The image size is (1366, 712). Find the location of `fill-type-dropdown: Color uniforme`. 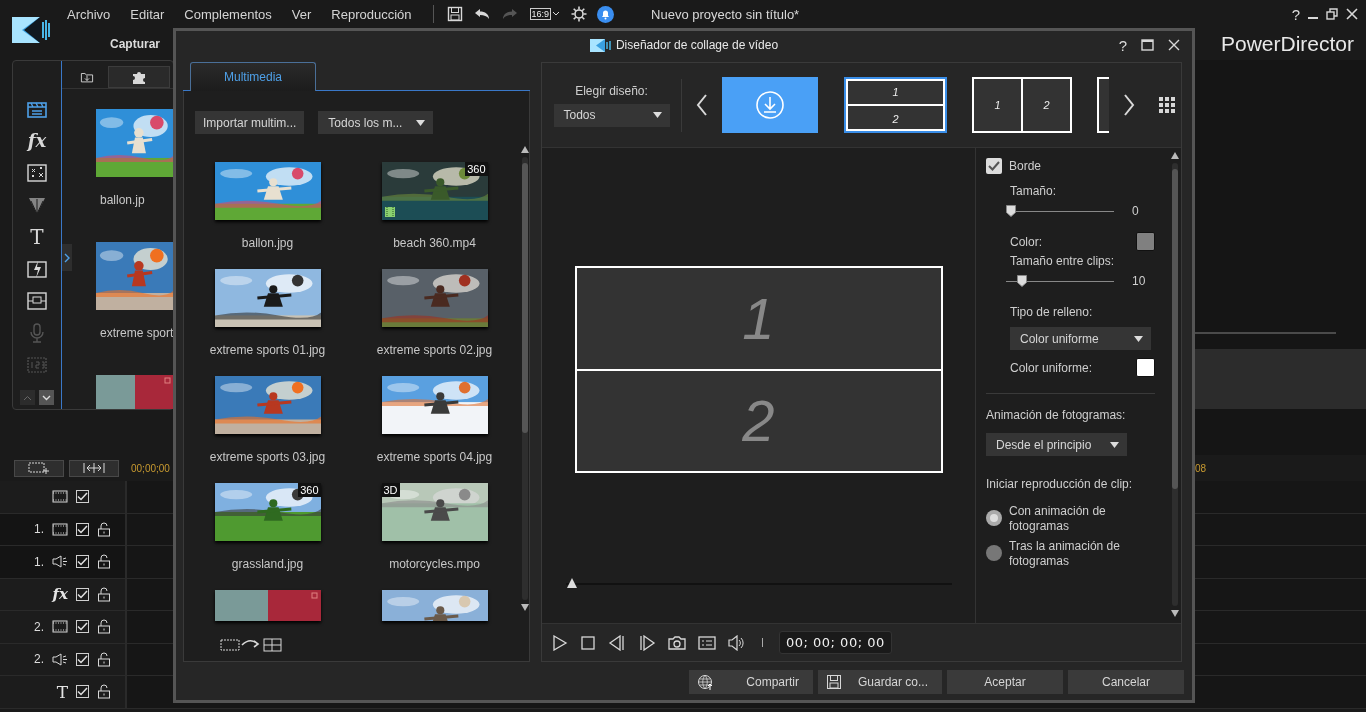

fill-type-dropdown: Color uniforme is located at coordinates (1080, 338).